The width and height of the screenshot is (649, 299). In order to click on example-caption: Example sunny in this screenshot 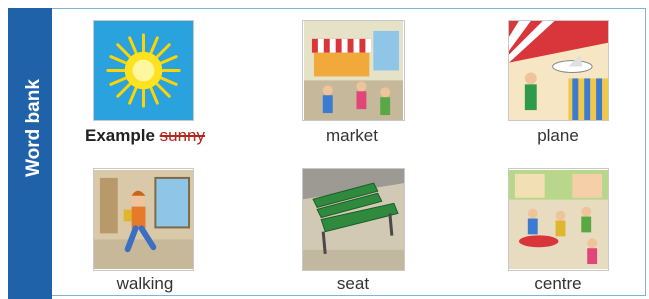, I will do `click(145, 136)`.